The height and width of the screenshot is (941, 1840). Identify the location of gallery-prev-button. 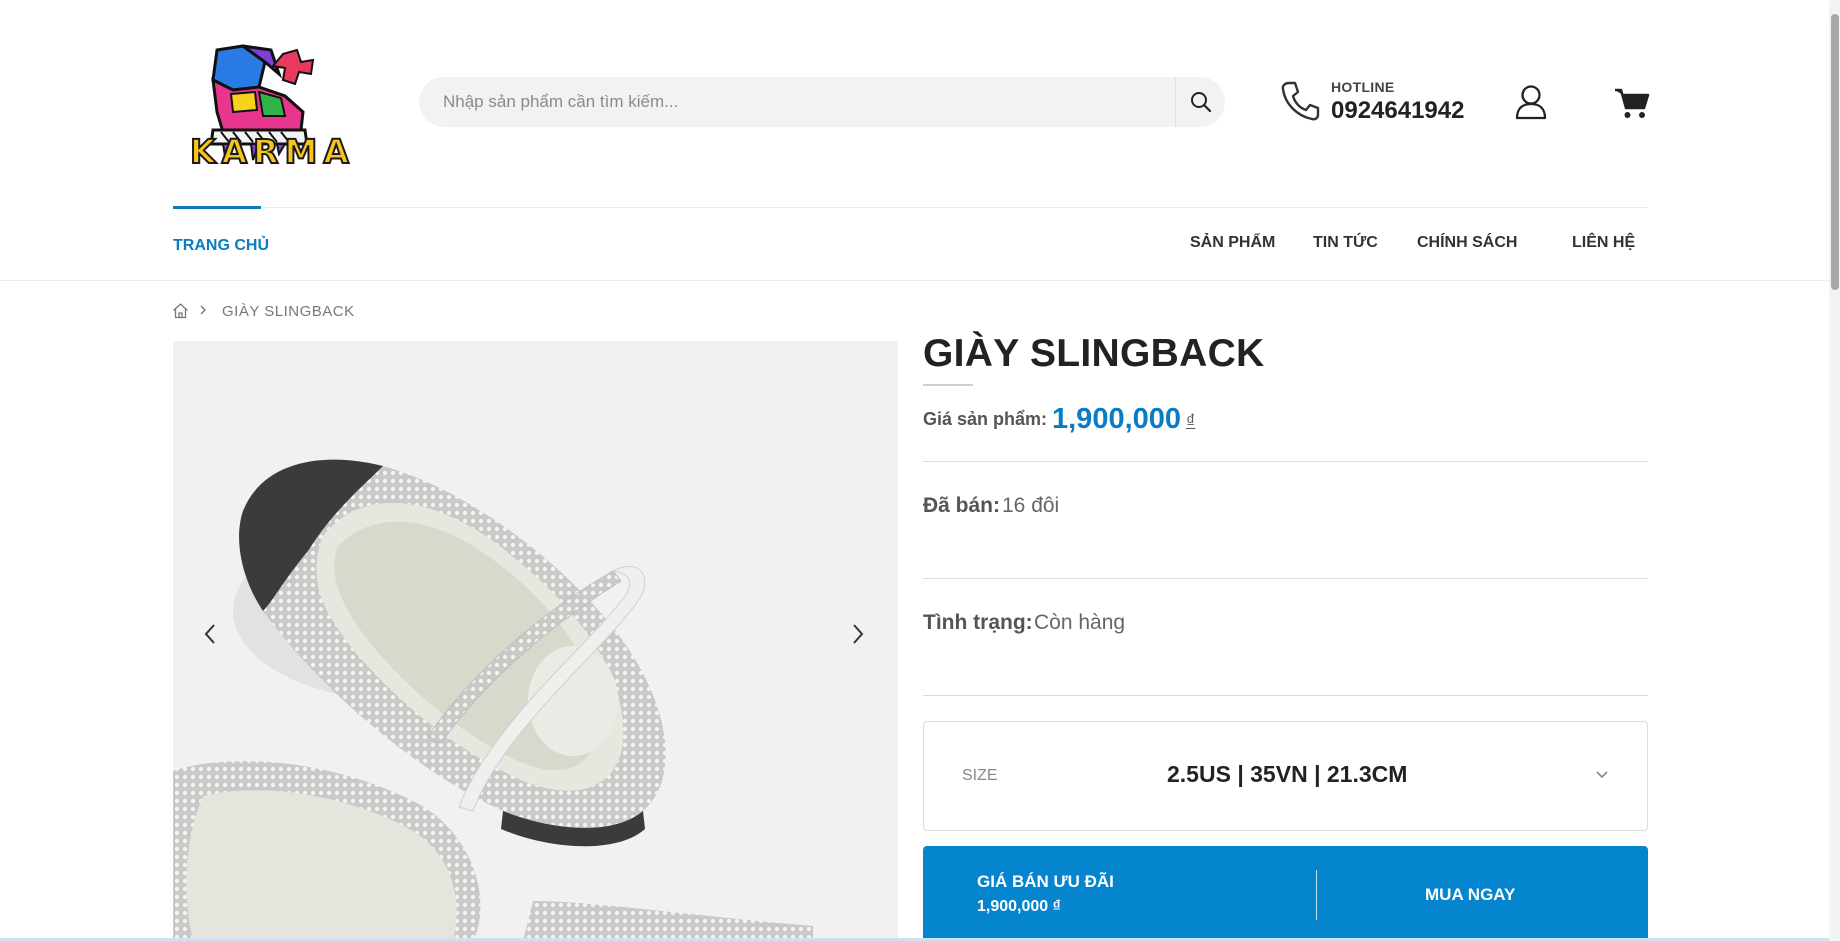
(210, 634).